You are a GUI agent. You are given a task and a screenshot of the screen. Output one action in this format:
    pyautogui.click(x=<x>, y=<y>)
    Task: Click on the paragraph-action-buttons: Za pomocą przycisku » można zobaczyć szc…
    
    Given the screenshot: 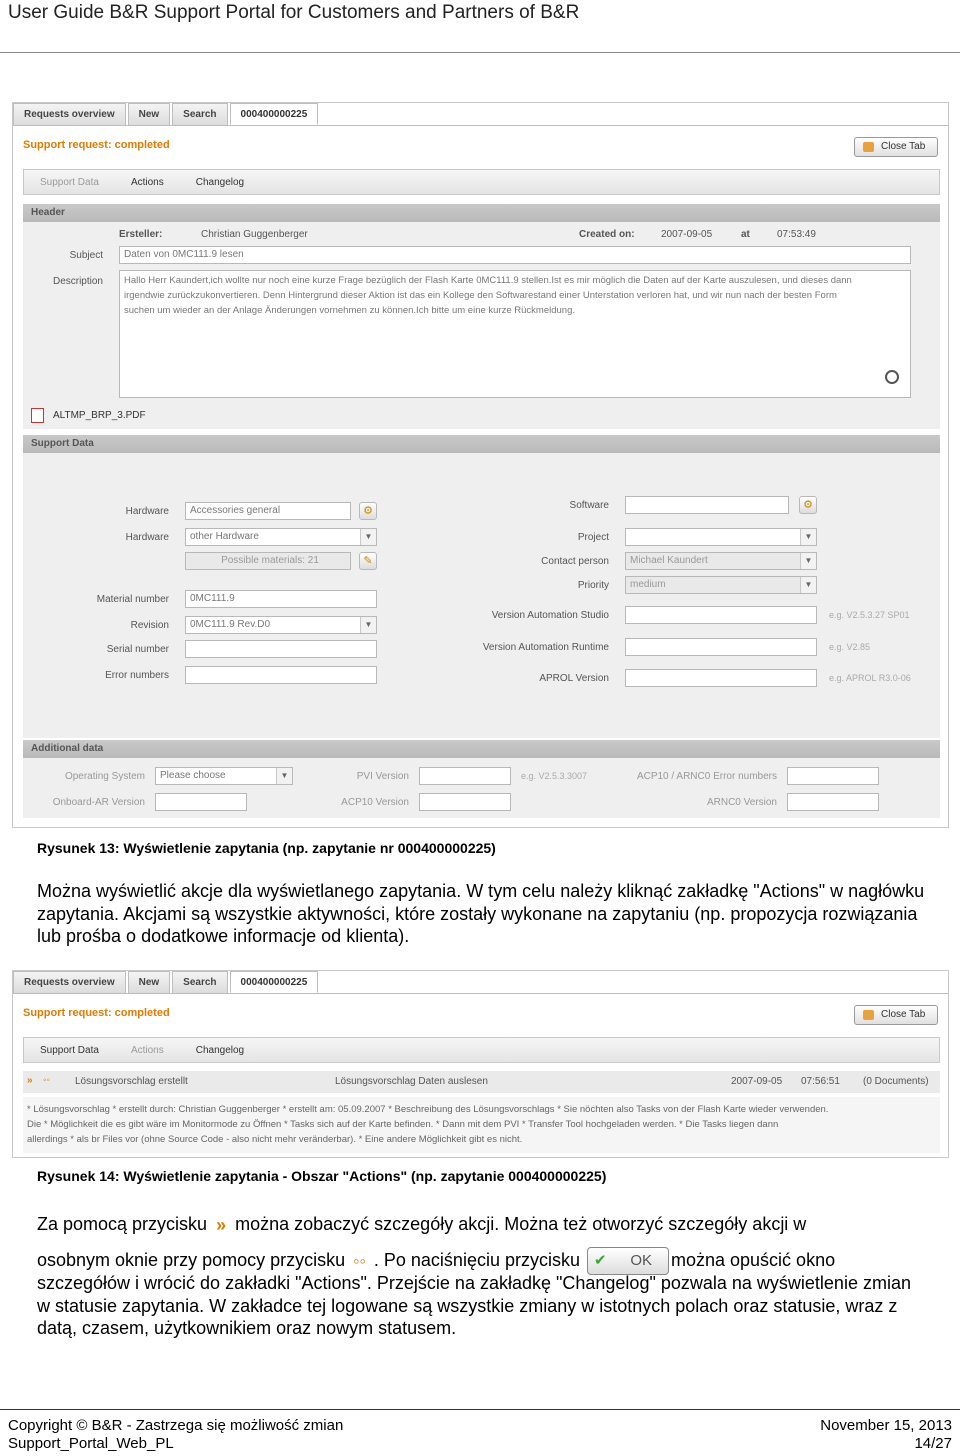 What is the action you would take?
    pyautogui.click(x=482, y=1224)
    